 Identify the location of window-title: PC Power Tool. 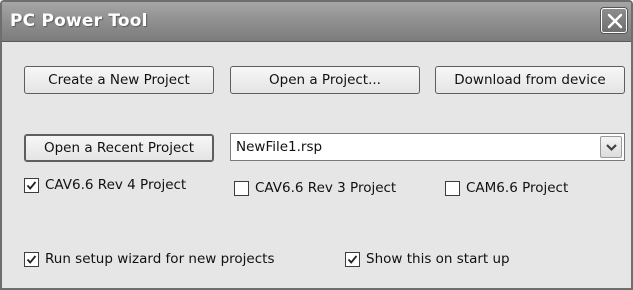
(79, 21).